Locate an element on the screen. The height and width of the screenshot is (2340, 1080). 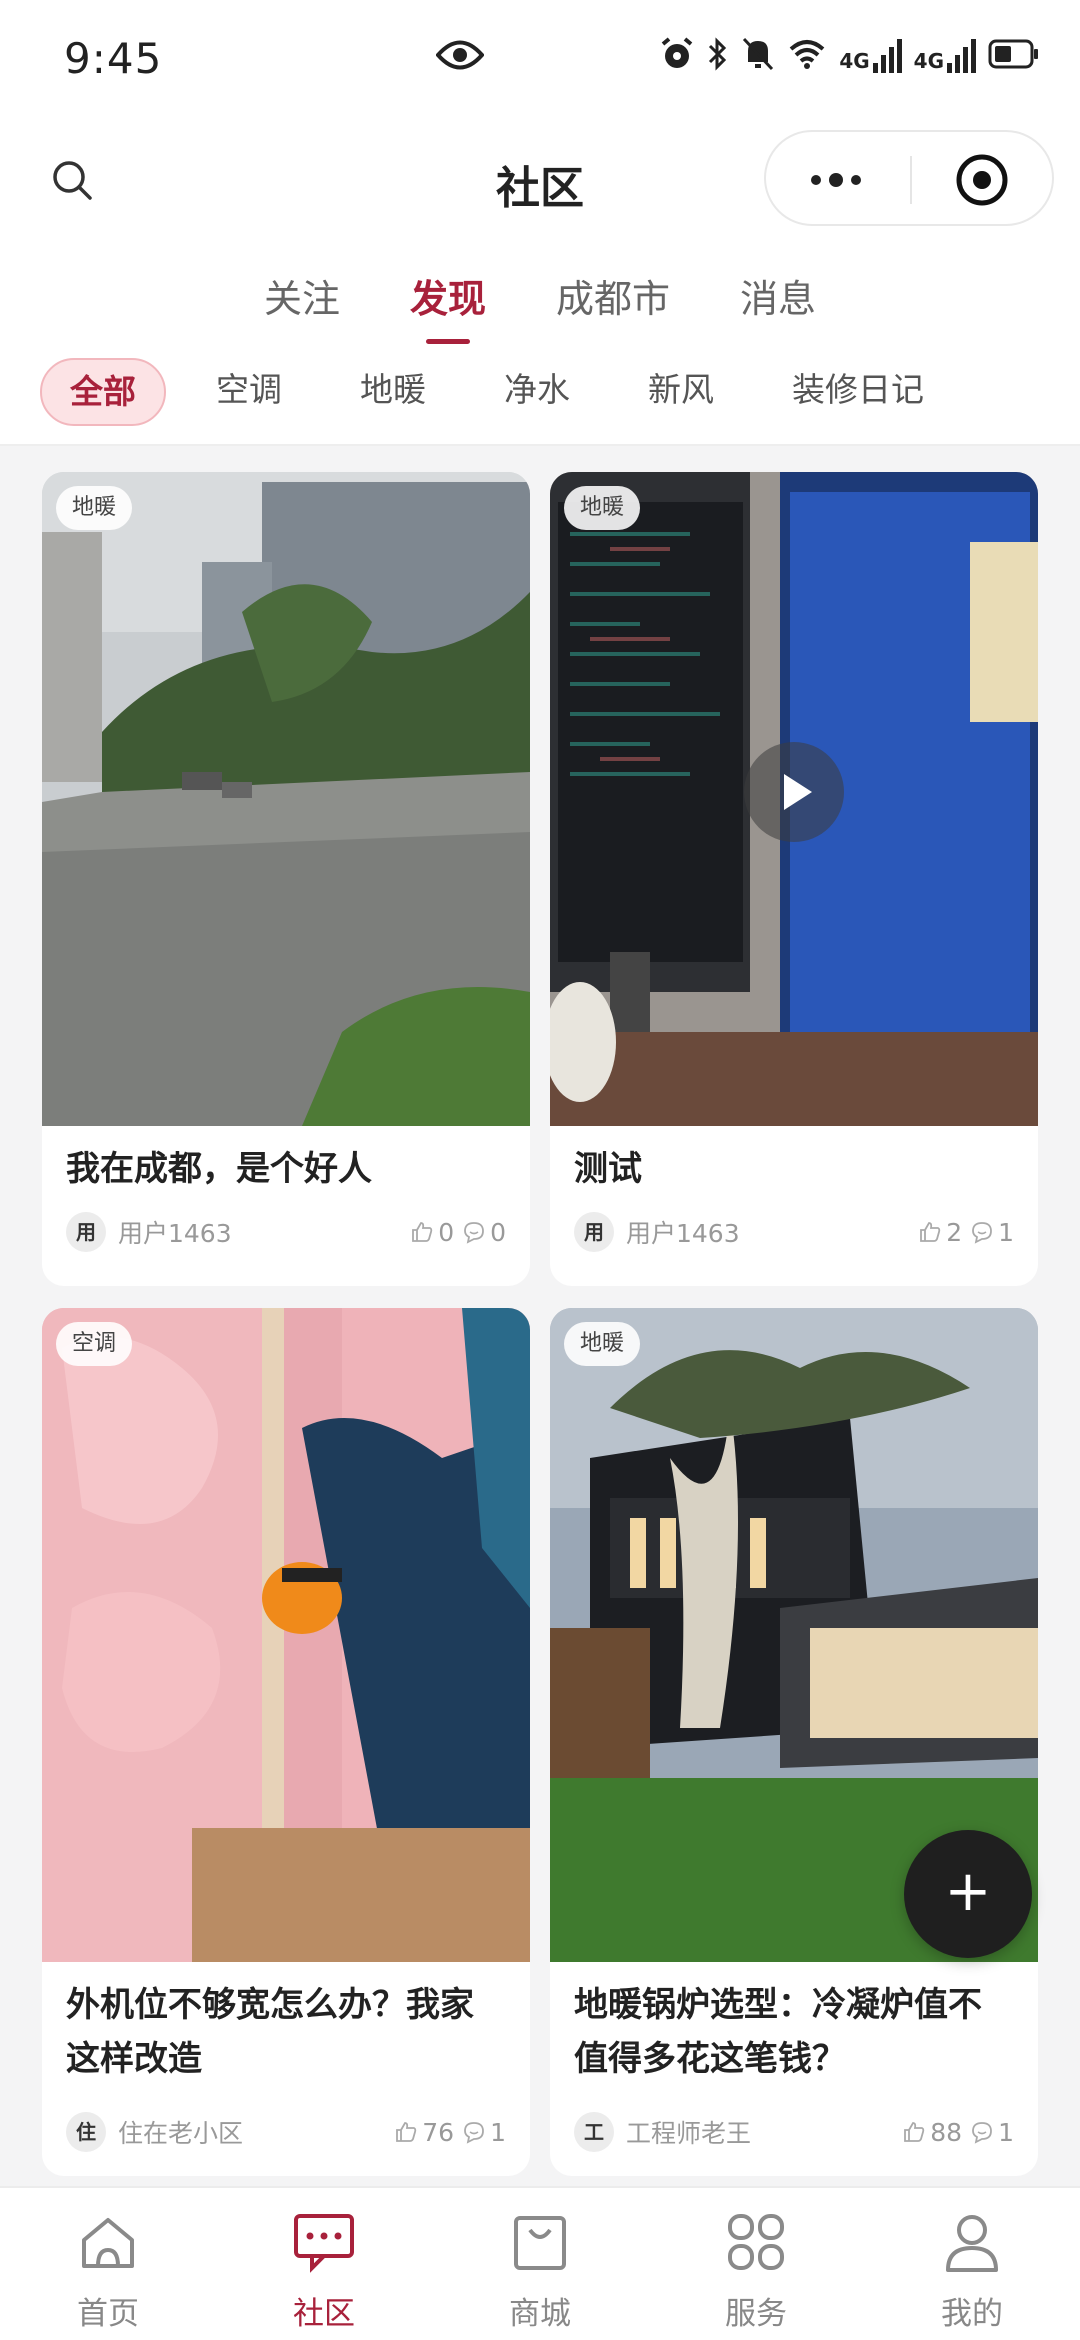
post-image-insulation is located at coordinates (286, 1635).